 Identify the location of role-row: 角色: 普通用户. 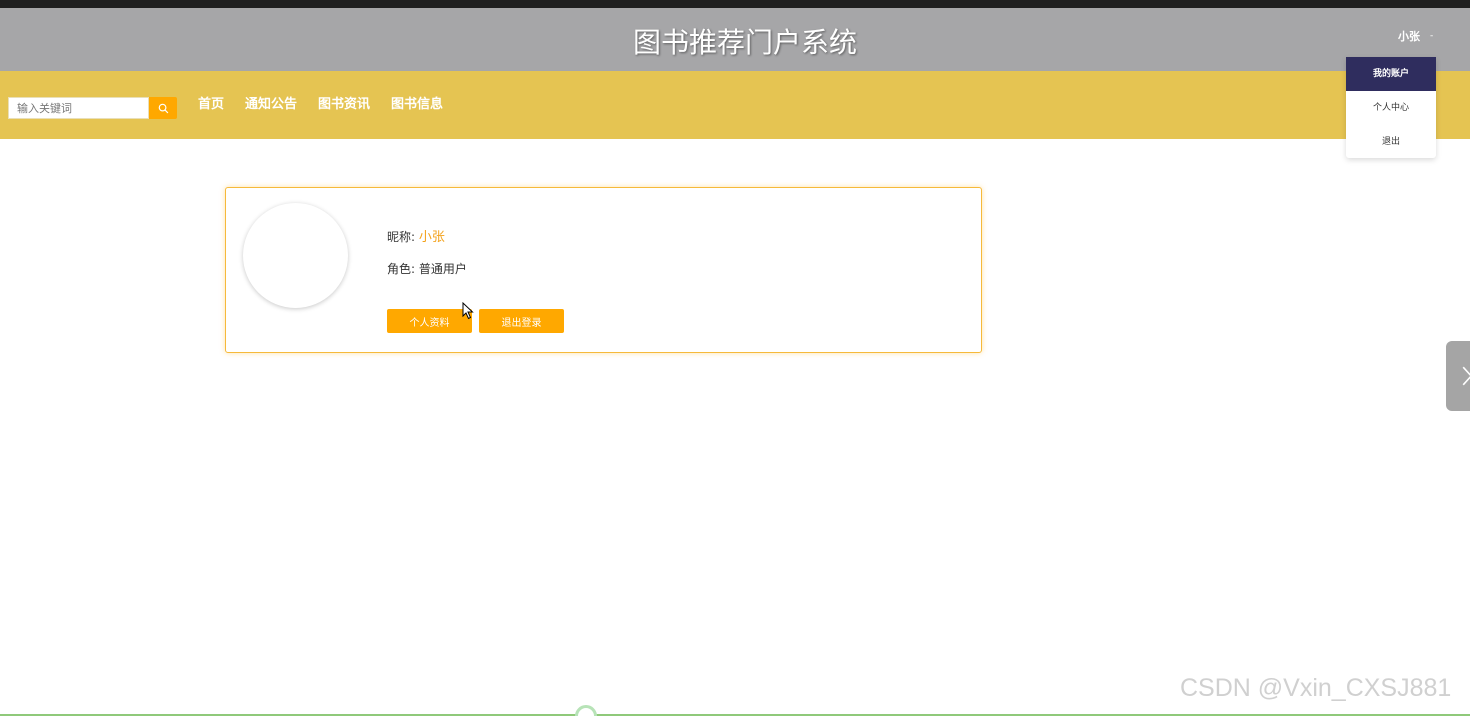
(427, 268).